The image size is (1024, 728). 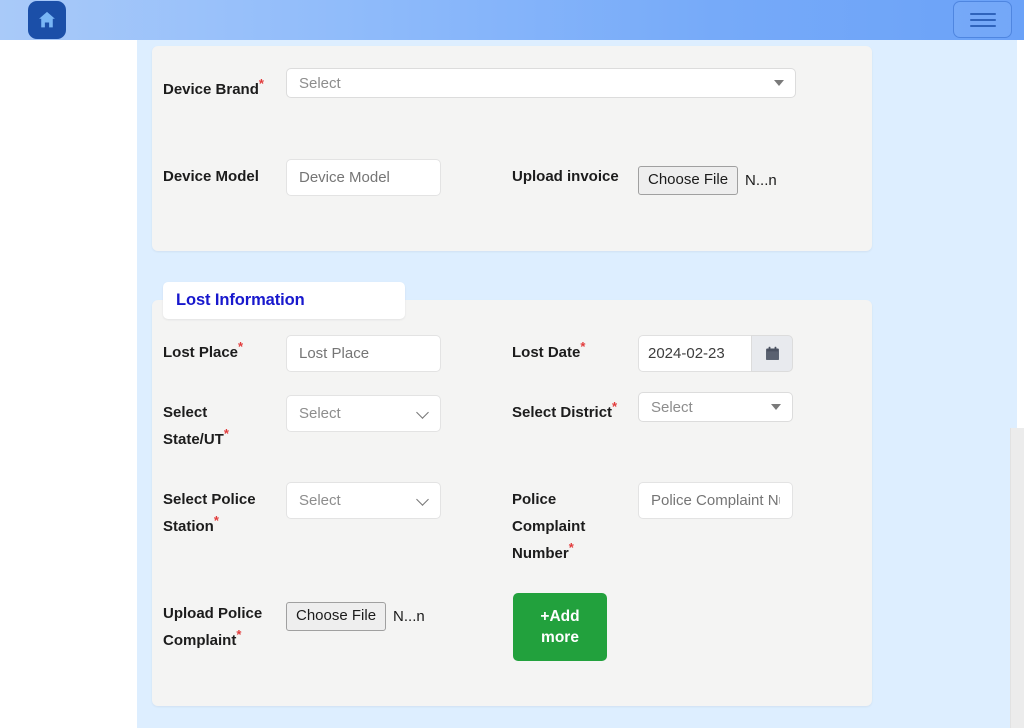 I want to click on choose-file-button-invoice: Choose File, so click(x=688, y=180).